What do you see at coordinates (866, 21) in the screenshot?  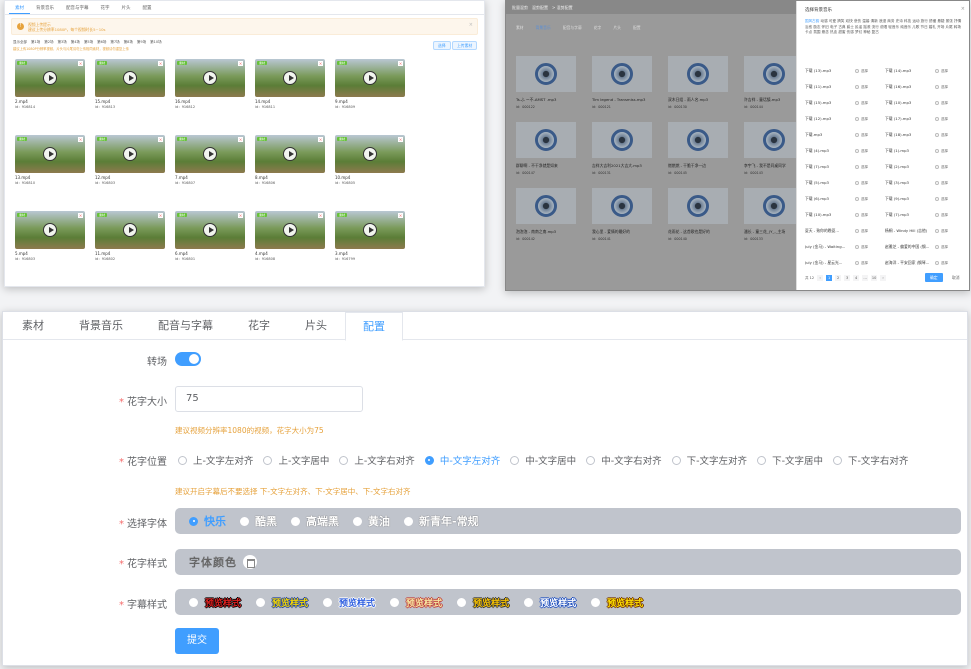 I see `category-item: 温馨` at bounding box center [866, 21].